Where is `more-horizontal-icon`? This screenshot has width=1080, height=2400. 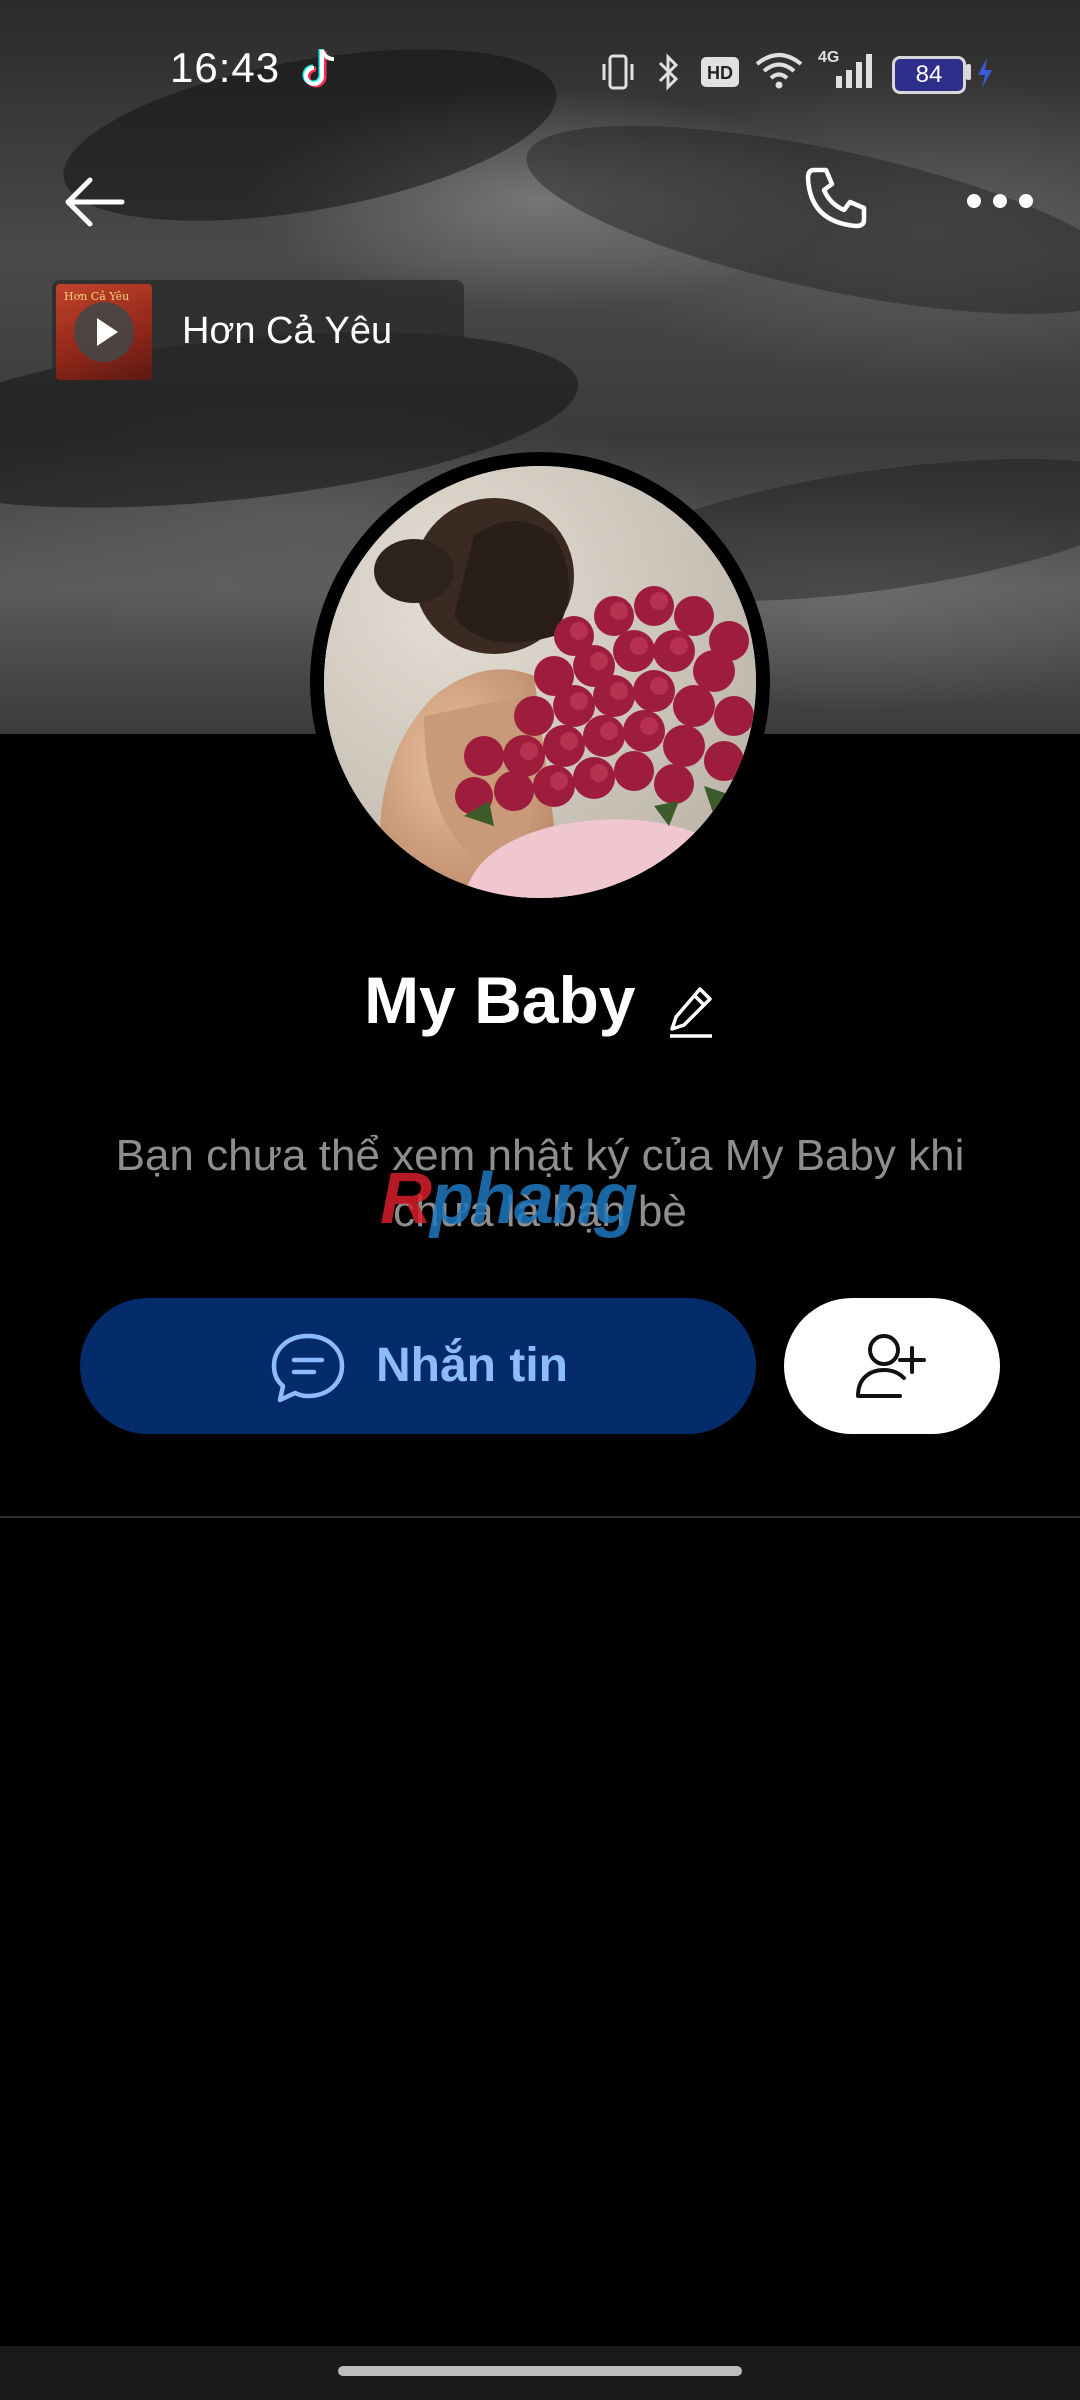 more-horizontal-icon is located at coordinates (1000, 201).